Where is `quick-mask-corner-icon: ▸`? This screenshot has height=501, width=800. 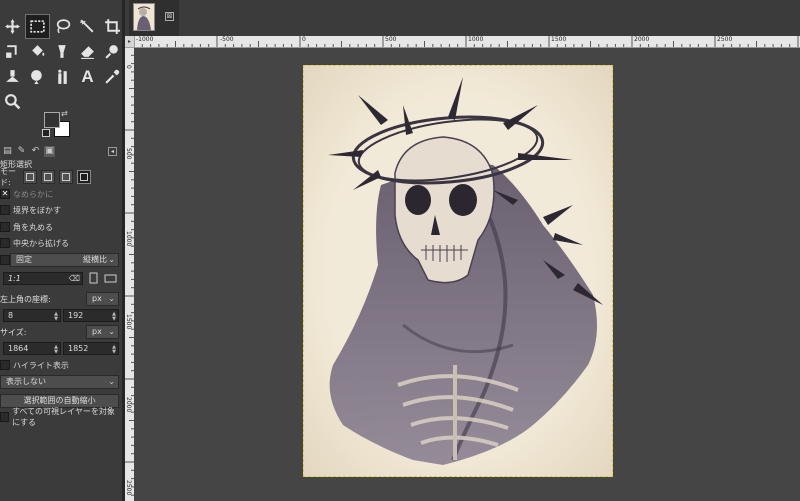 quick-mask-corner-icon: ▸ is located at coordinates (129, 41).